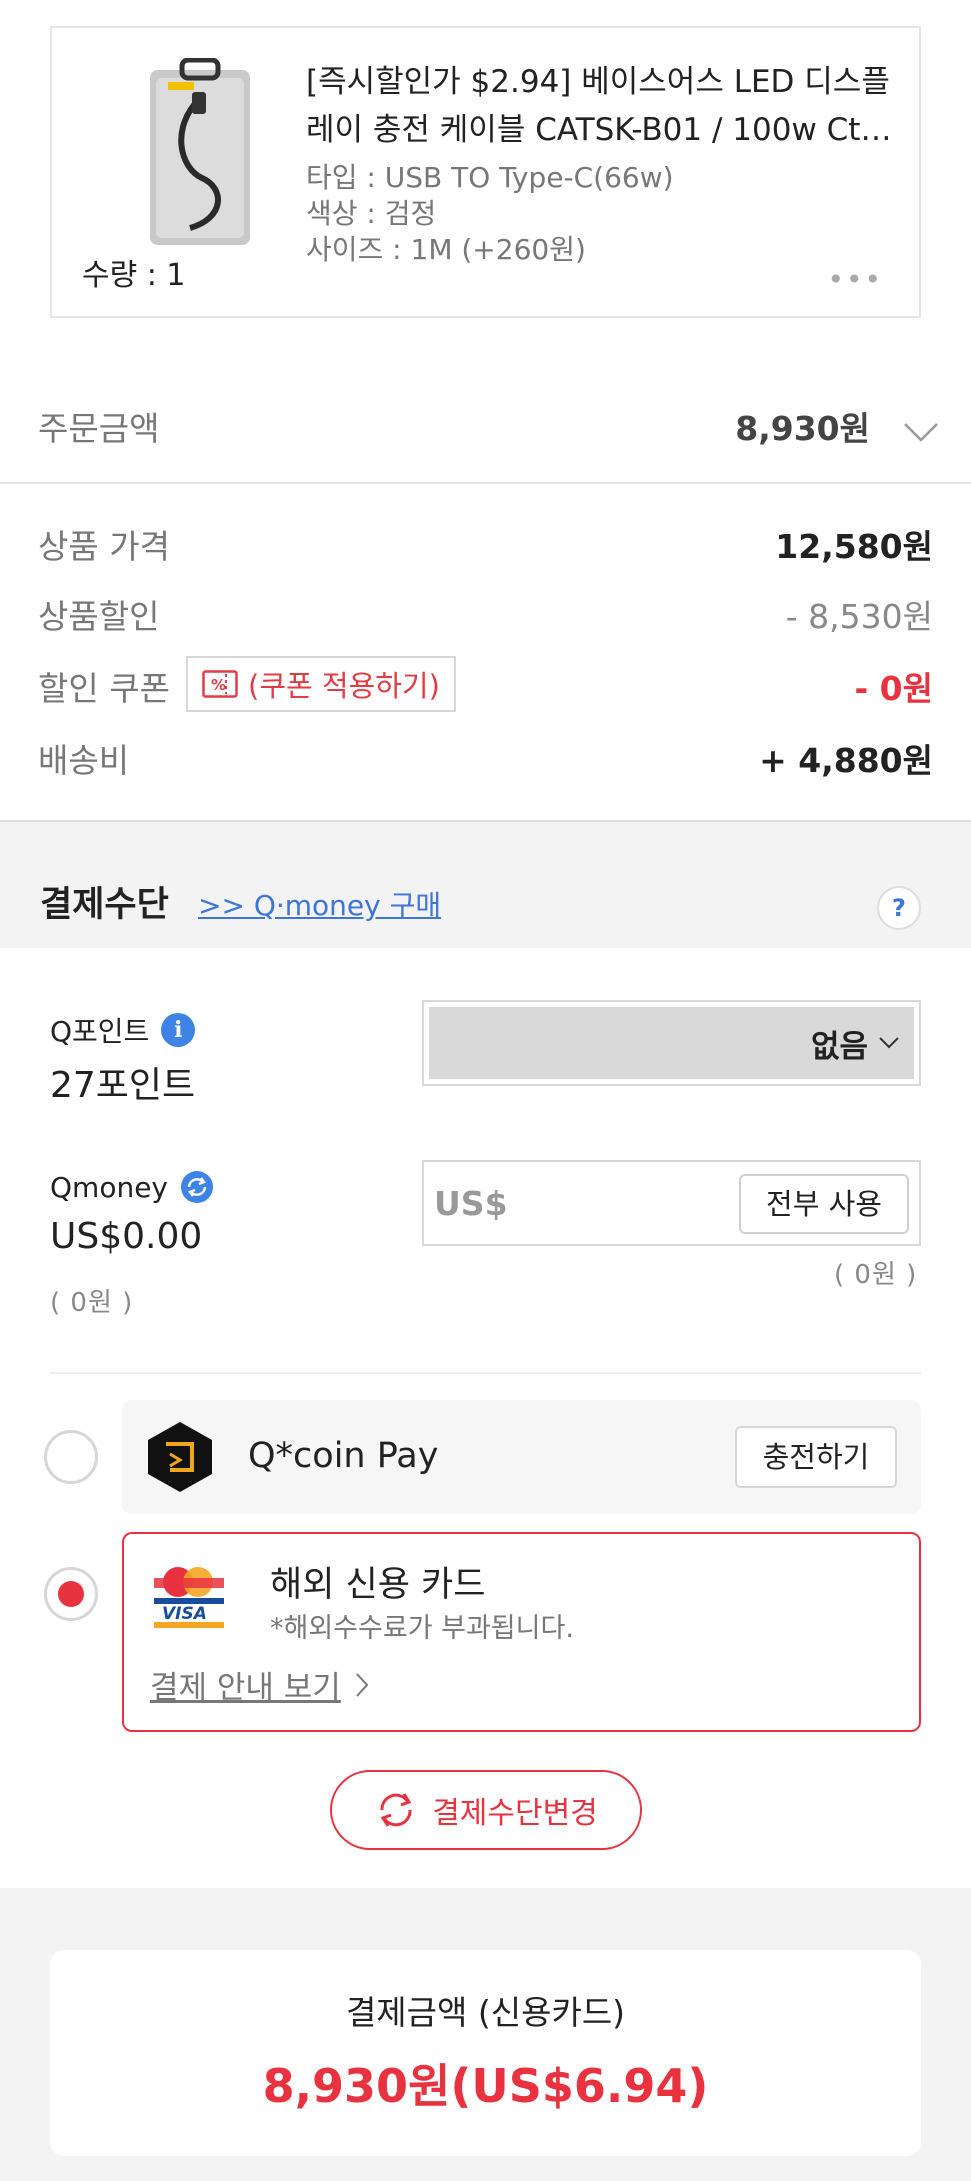  What do you see at coordinates (859, 616) in the screenshot?
I see `discount-value: - 8,530원` at bounding box center [859, 616].